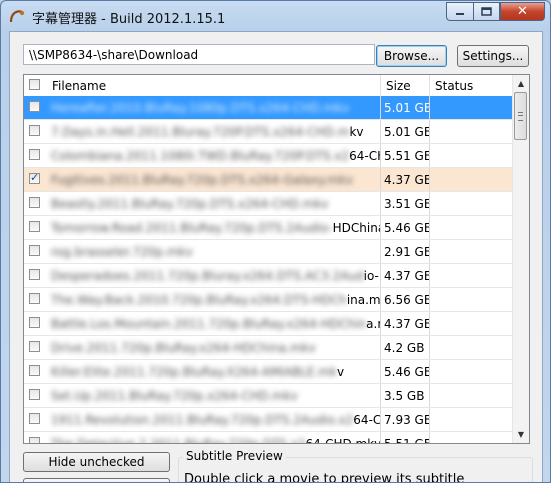  I want to click on filename-cell: Set.Up.2011.BluRay.720p.x264-CHD.mkv, so click(214, 395).